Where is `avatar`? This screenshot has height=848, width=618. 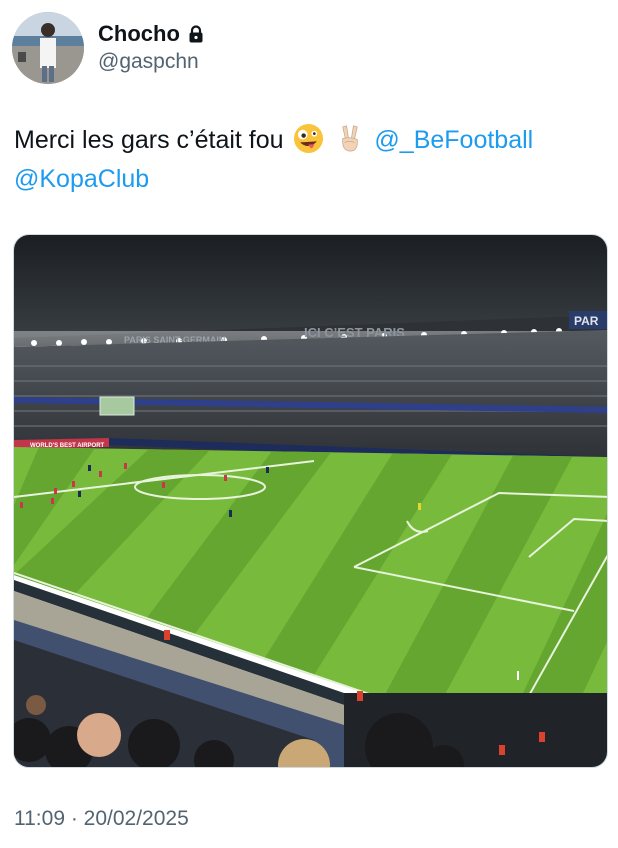
avatar is located at coordinates (48, 48).